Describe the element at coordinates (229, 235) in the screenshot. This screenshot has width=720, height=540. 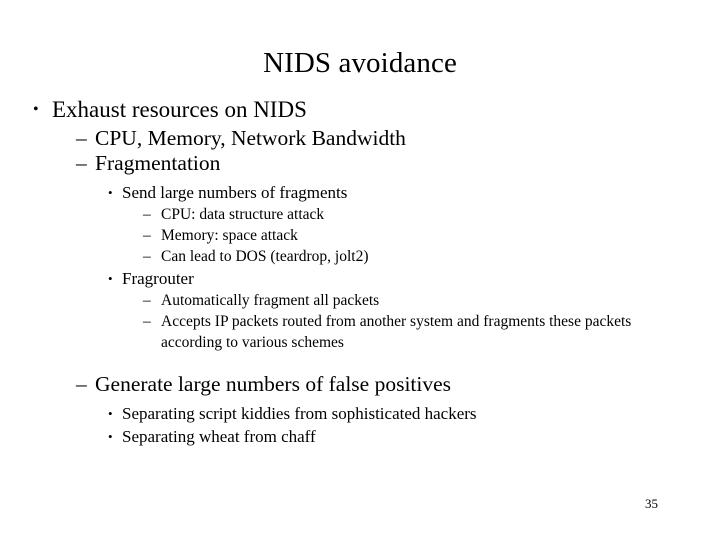
I see `outline-item-text: Memory: space attack` at that location.